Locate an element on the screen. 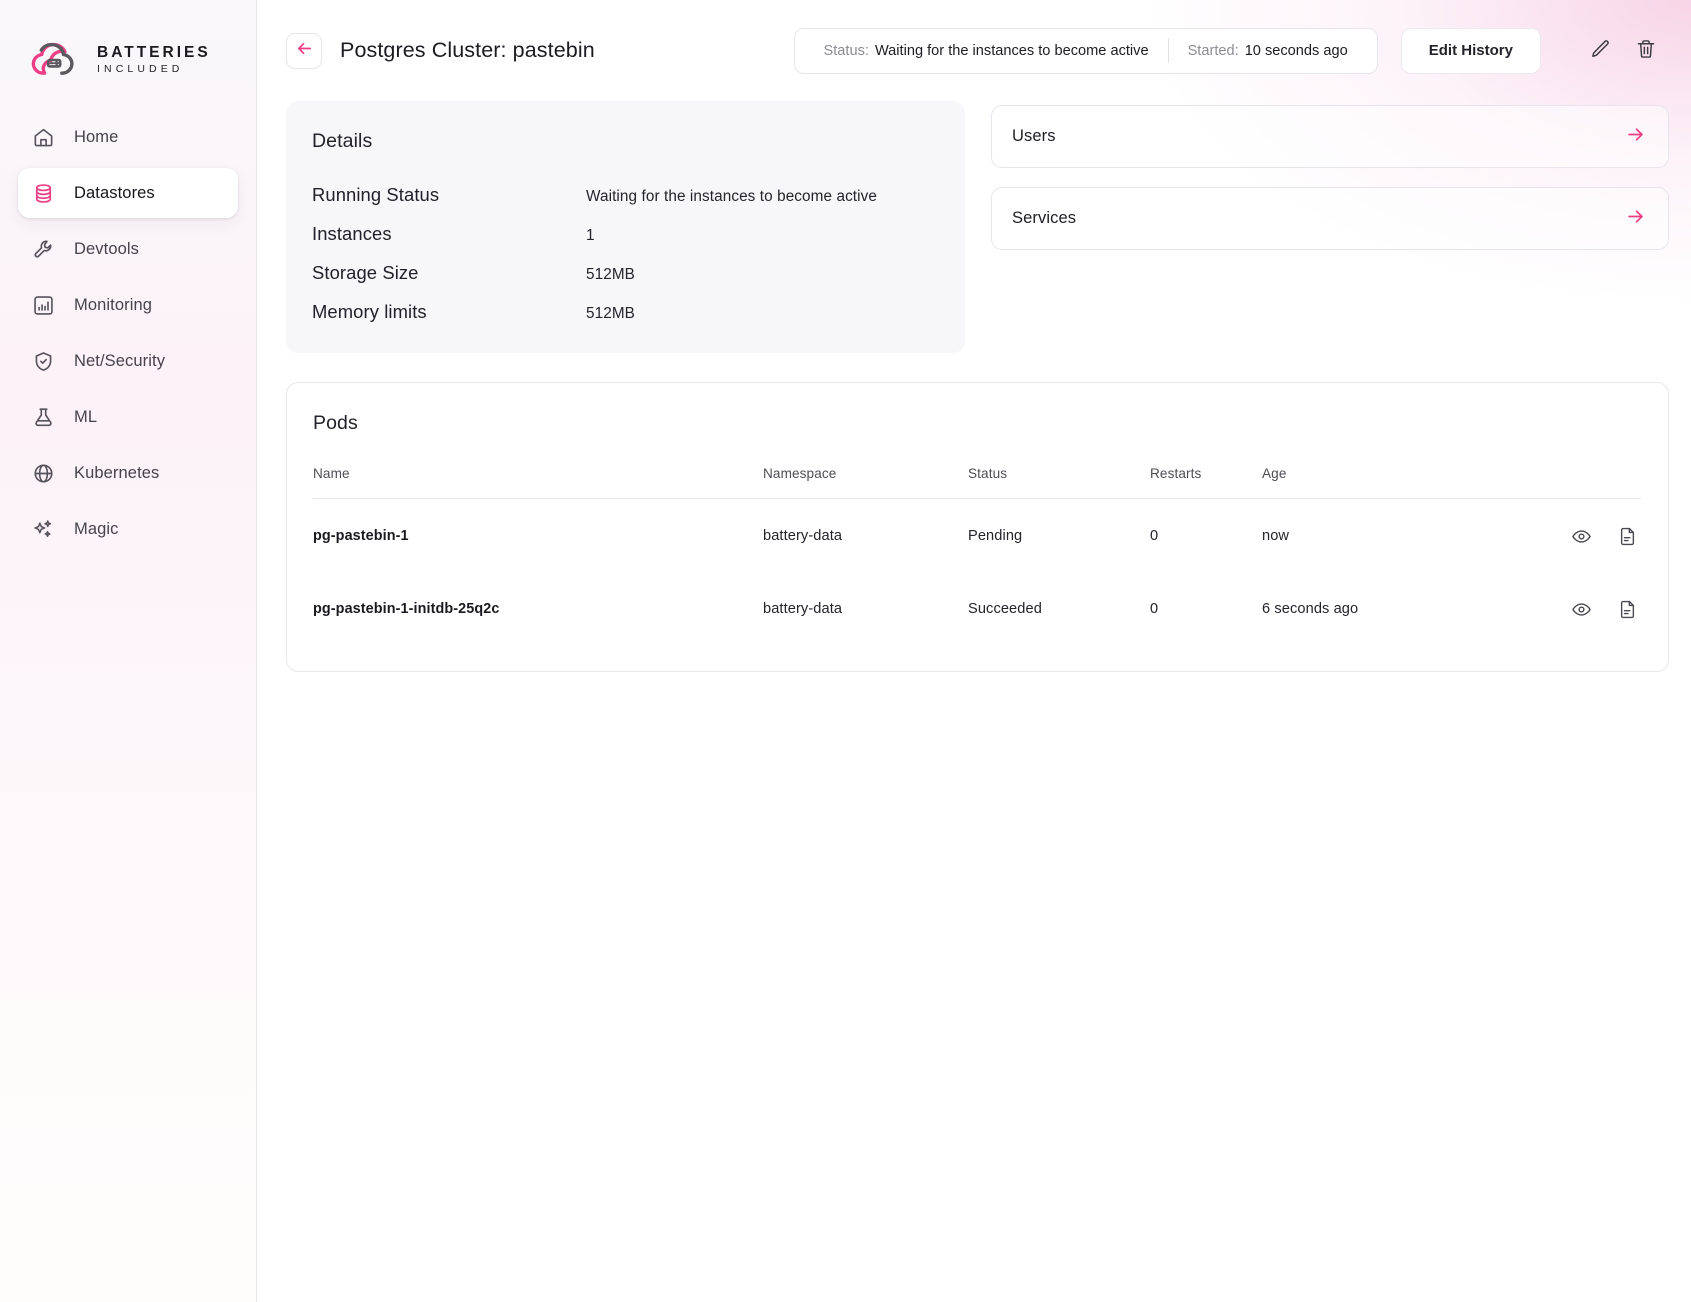  sidebar-item-monitoring: Monitoring is located at coordinates (128, 305).